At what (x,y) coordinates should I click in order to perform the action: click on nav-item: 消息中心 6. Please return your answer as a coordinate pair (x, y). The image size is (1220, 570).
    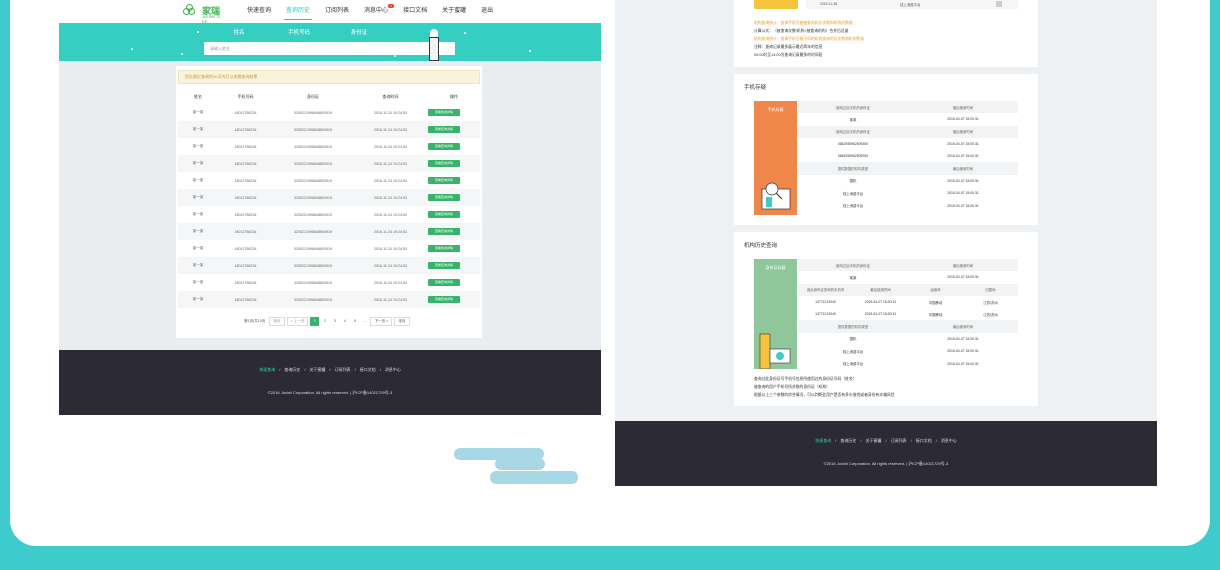
    Looking at the image, I should click on (379, 11).